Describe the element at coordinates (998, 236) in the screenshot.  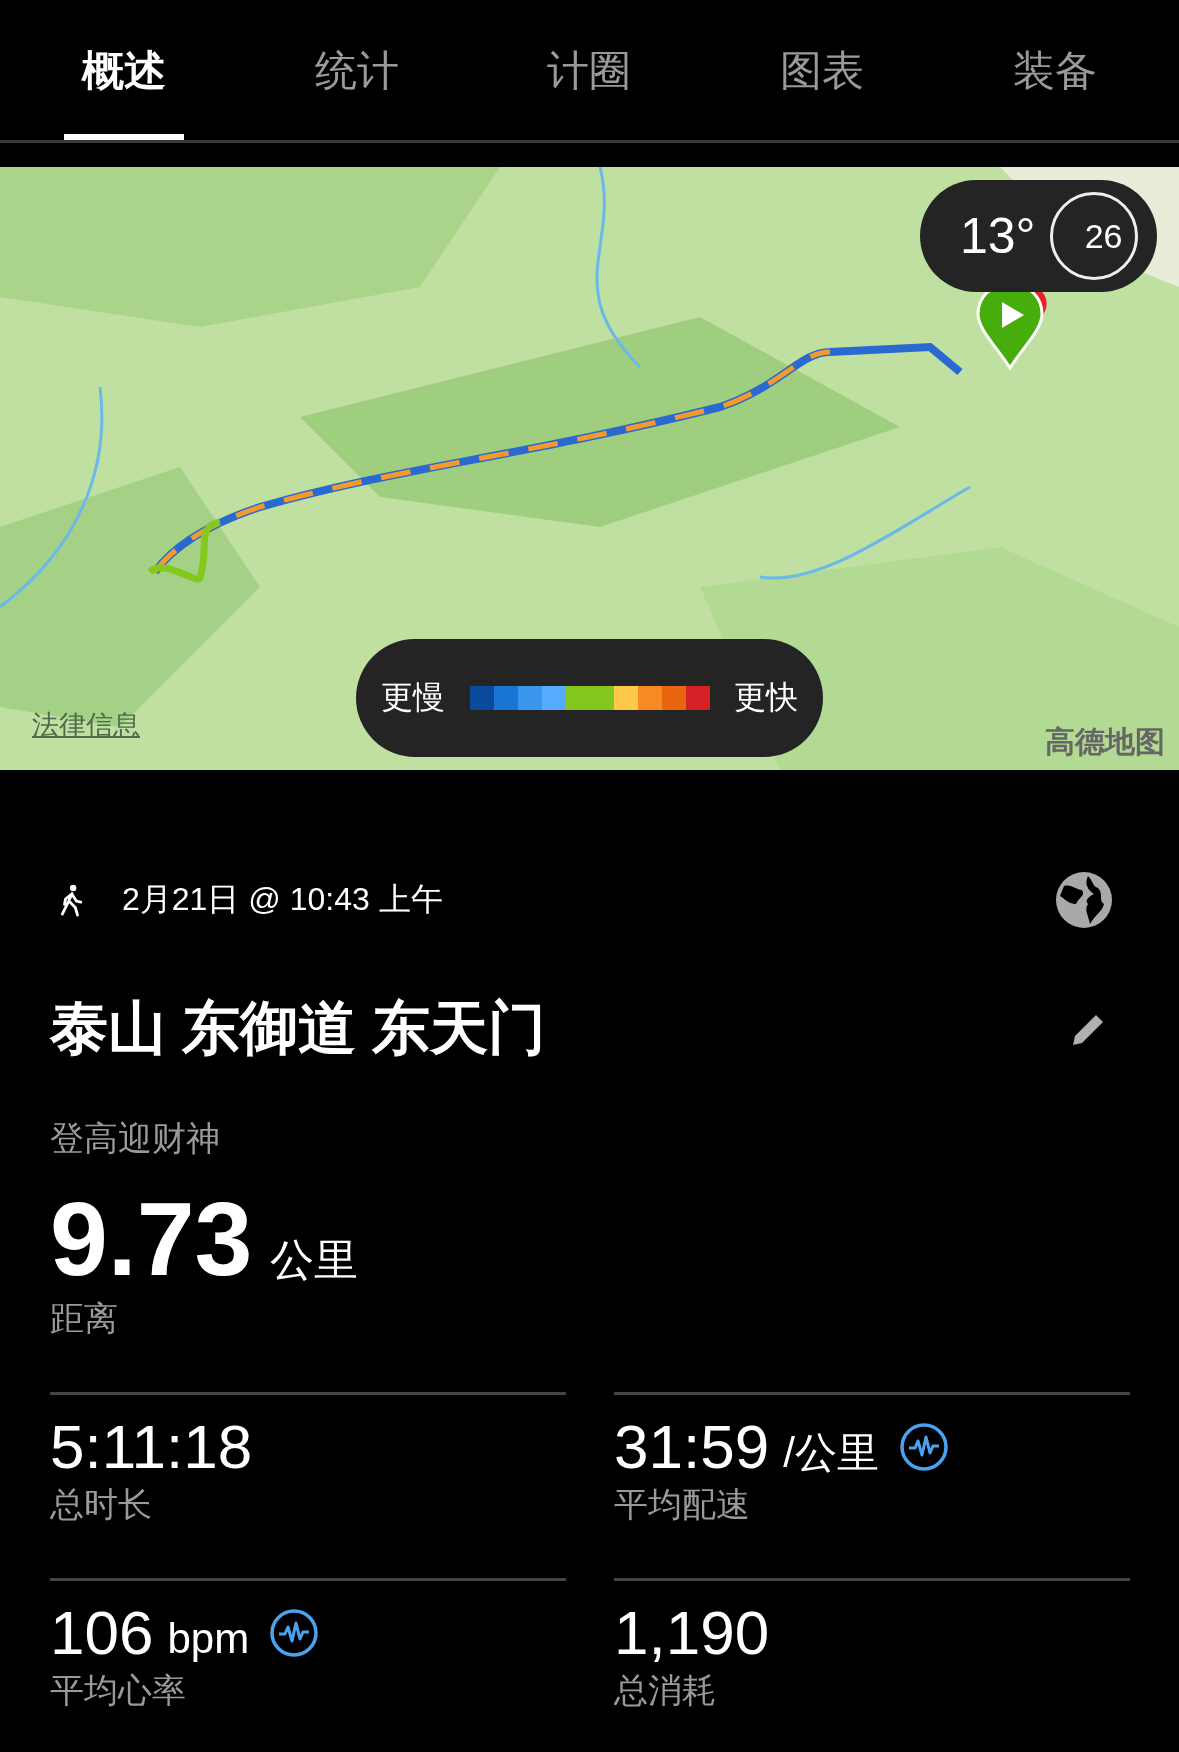
I see `temperature: 13°` at that location.